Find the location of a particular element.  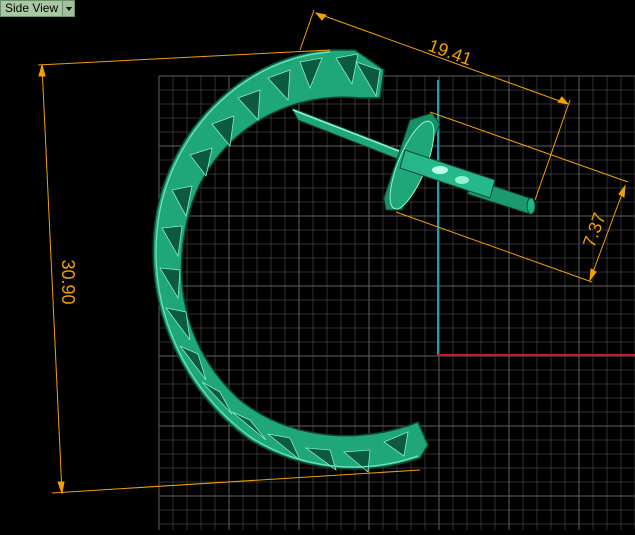

view-label: Side View is located at coordinates (31, 8).